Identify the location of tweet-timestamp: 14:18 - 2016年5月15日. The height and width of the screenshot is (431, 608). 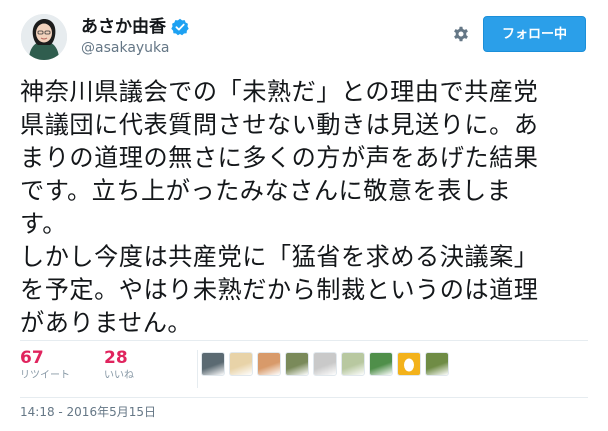
(88, 412).